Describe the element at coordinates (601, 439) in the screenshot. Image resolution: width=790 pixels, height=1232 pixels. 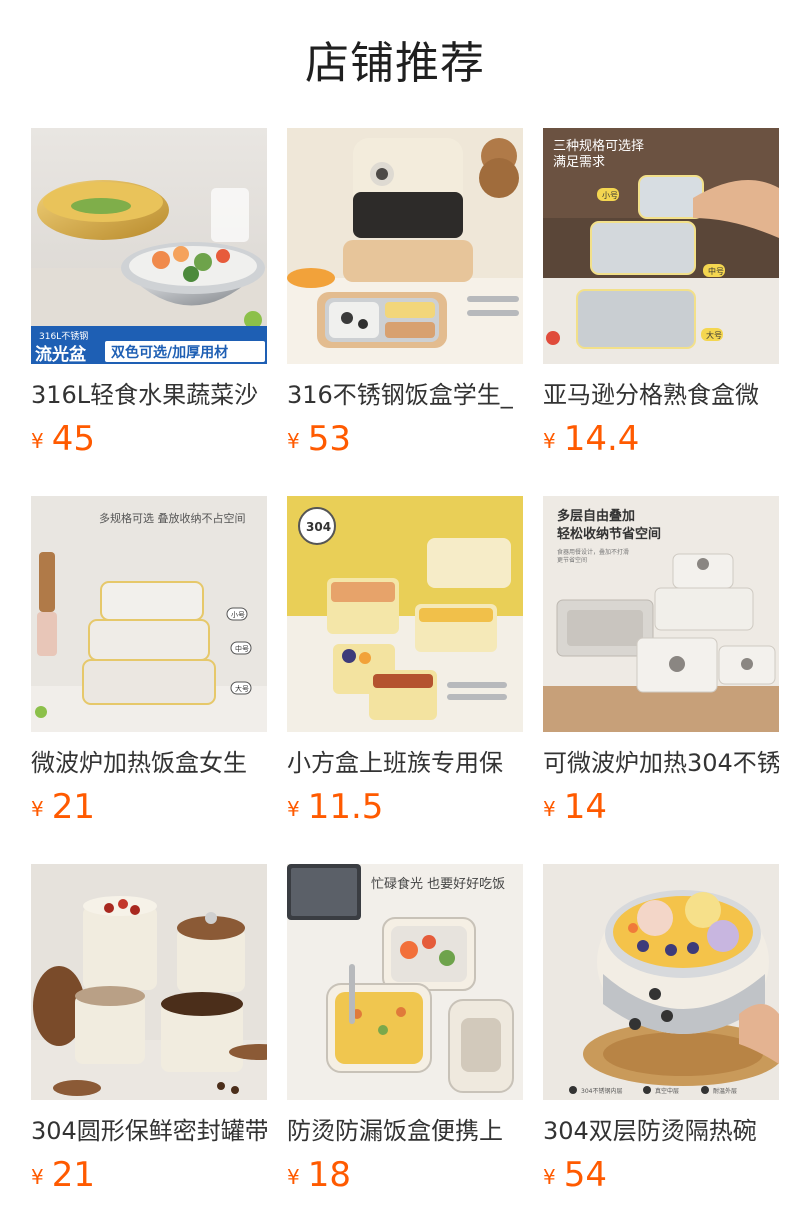
I see `price-amount: 14.4` at that location.